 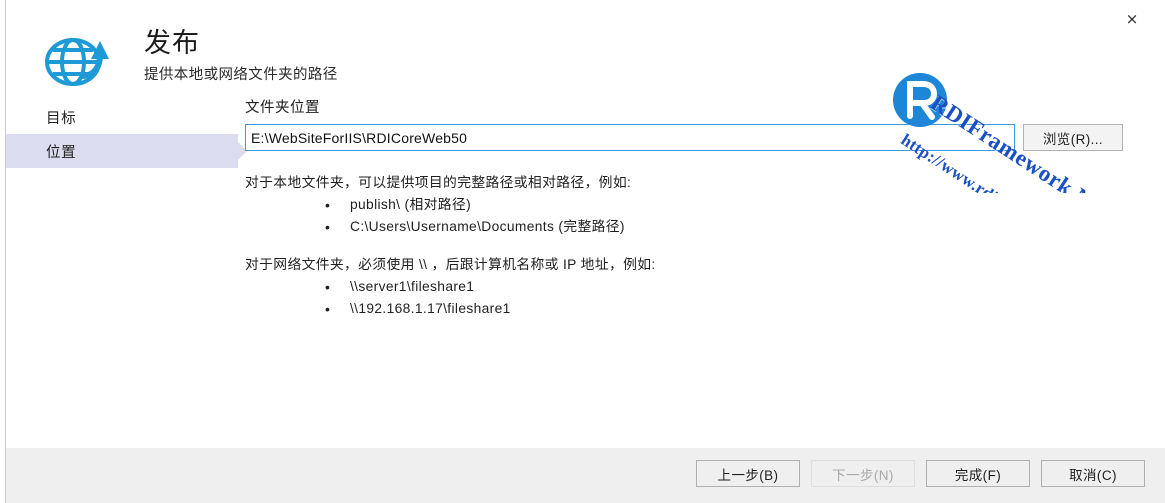 What do you see at coordinates (61, 118) in the screenshot?
I see `sidebar-item-label: 目标` at bounding box center [61, 118].